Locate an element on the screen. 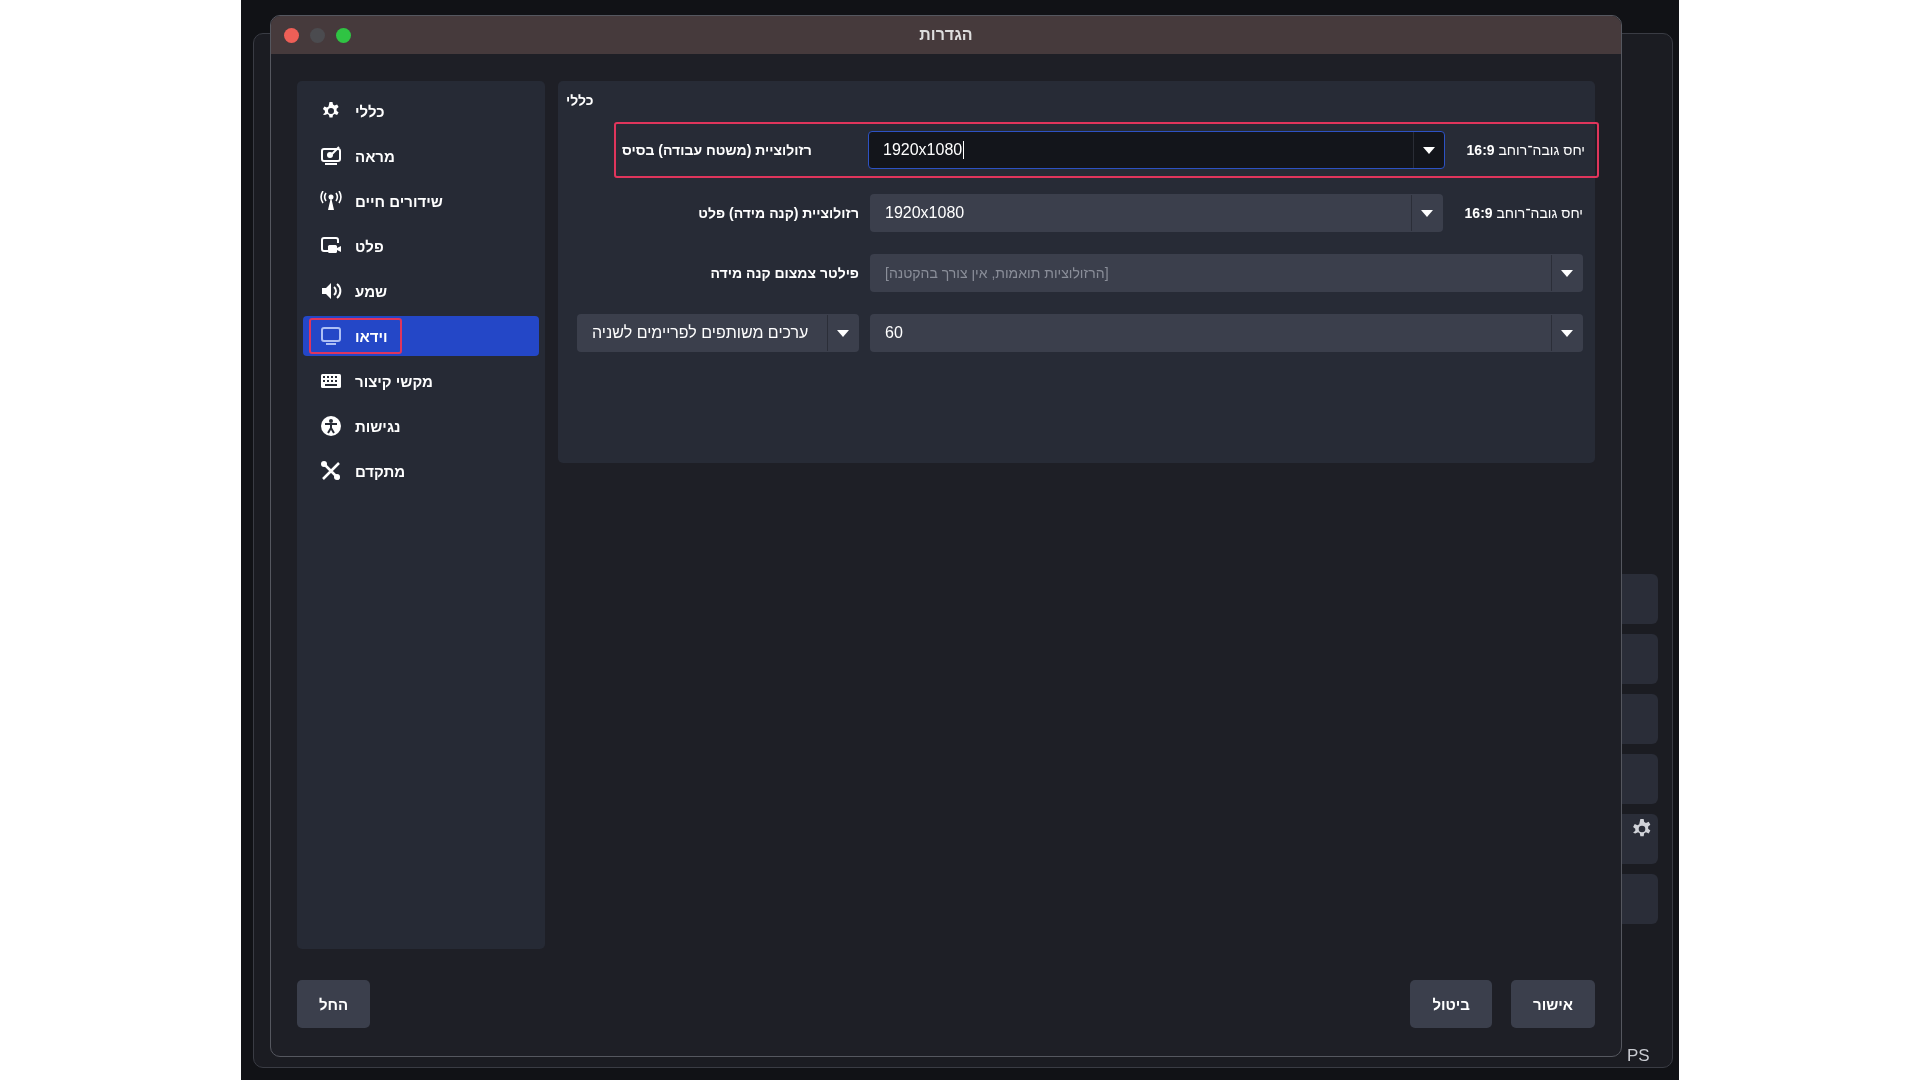 Image resolution: width=1920 pixels, height=1080 pixels. sidebar-item: מראה is located at coordinates (421, 156).